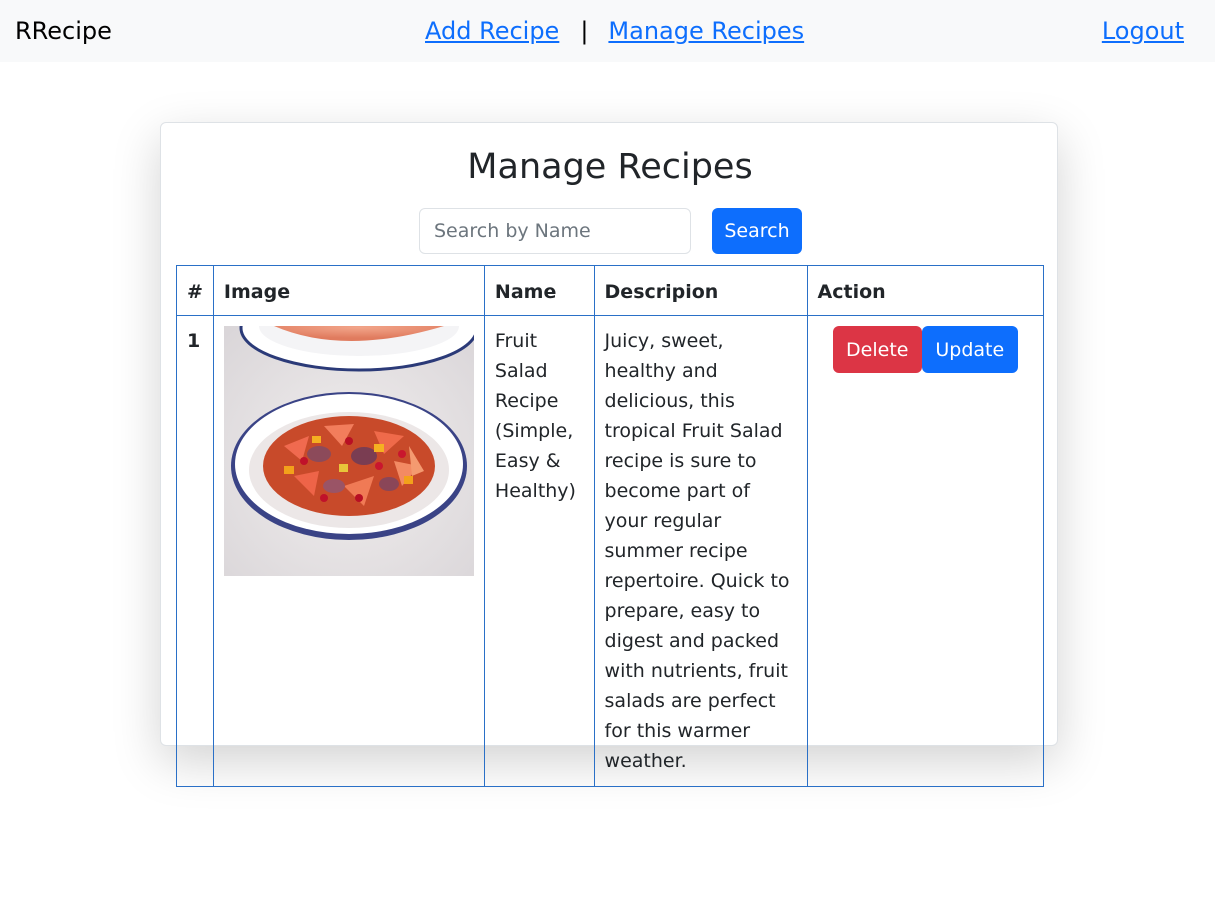 The width and height of the screenshot is (1215, 917). What do you see at coordinates (1143, 31) in the screenshot?
I see `logout-link: Logout` at bounding box center [1143, 31].